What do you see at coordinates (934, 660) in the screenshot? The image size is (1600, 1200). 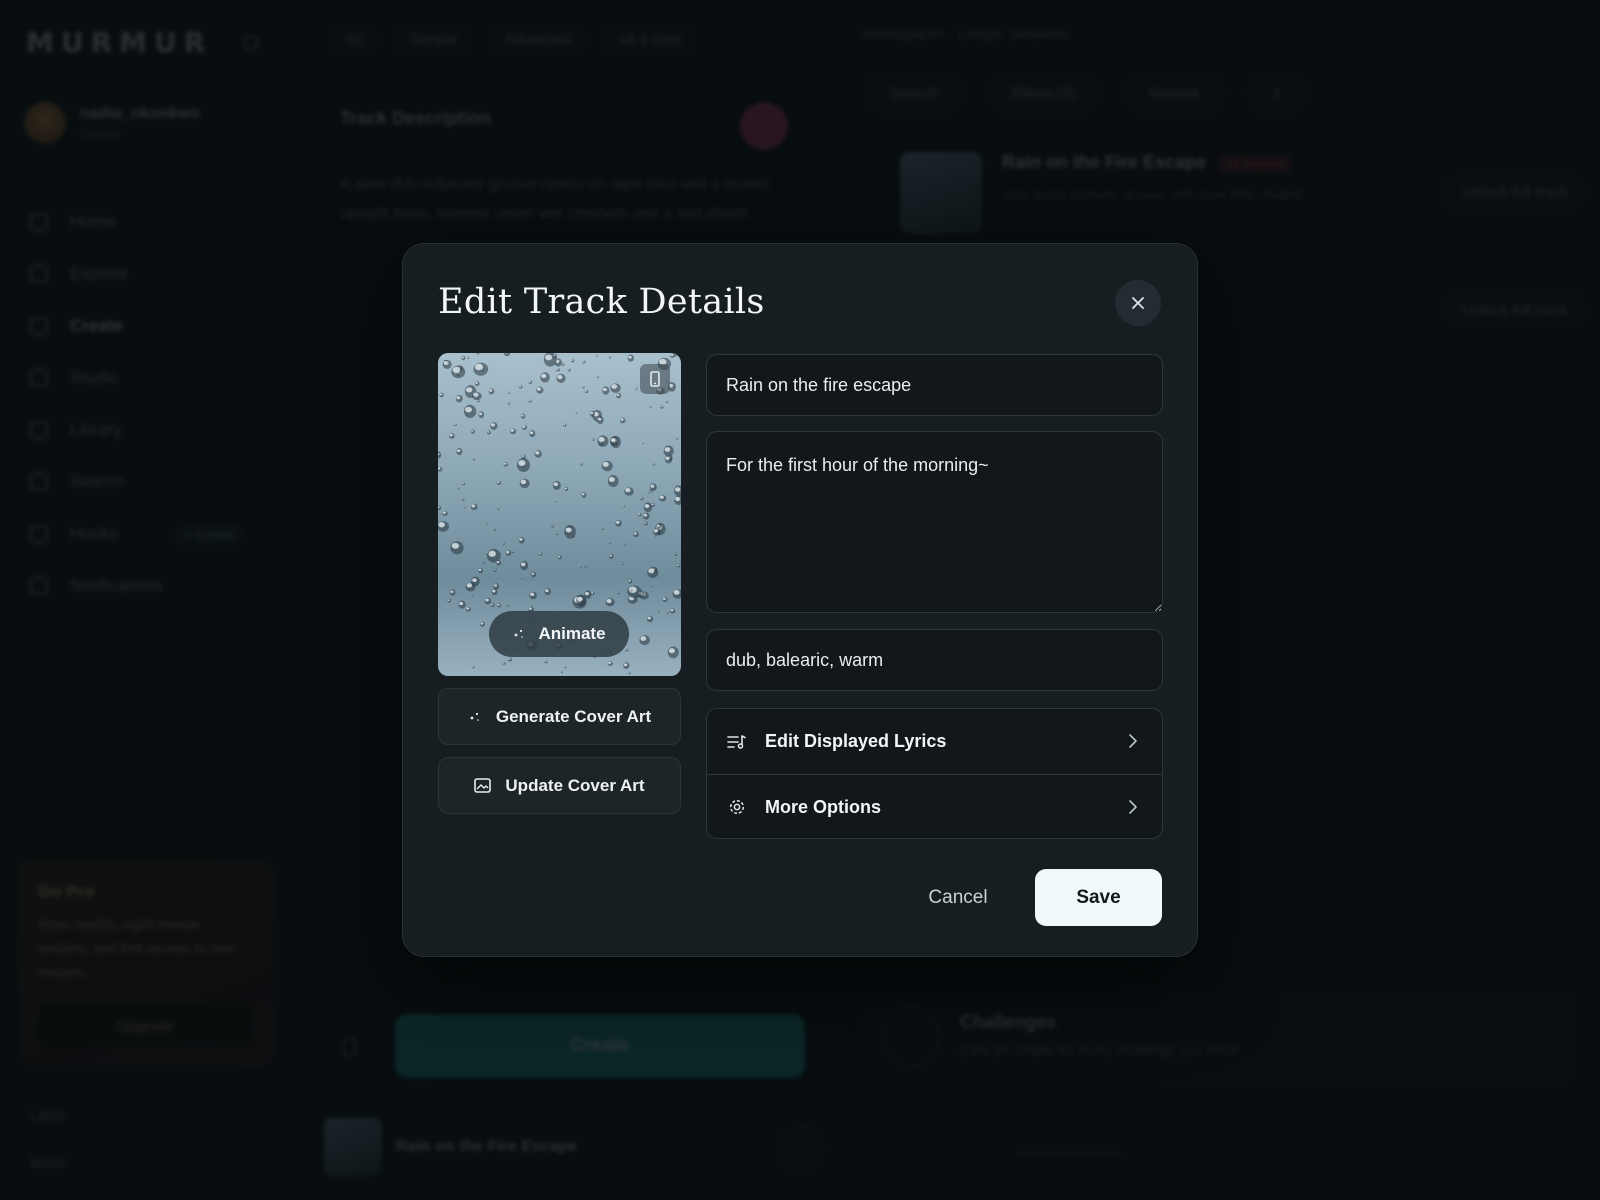 I see `track-tags-input` at bounding box center [934, 660].